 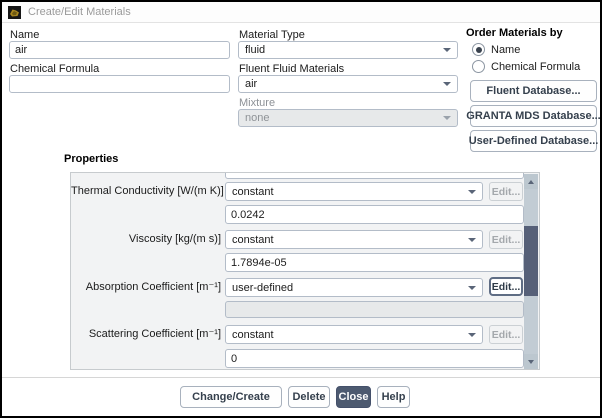 I want to click on name-input, so click(x=119, y=50).